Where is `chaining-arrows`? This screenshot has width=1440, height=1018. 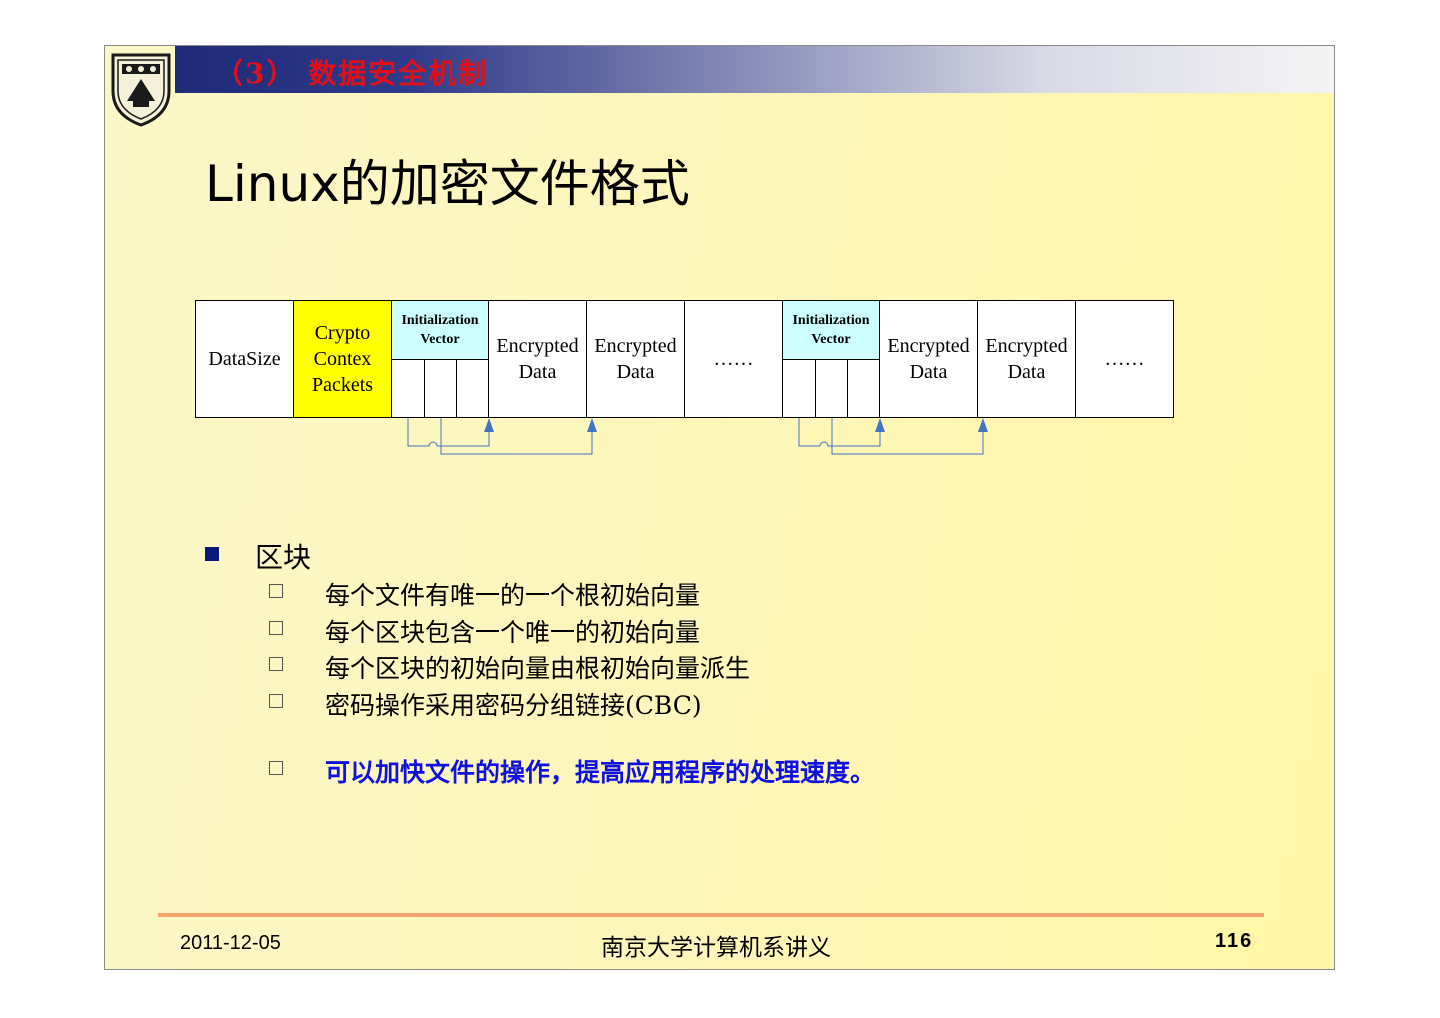 chaining-arrows is located at coordinates (697, 436).